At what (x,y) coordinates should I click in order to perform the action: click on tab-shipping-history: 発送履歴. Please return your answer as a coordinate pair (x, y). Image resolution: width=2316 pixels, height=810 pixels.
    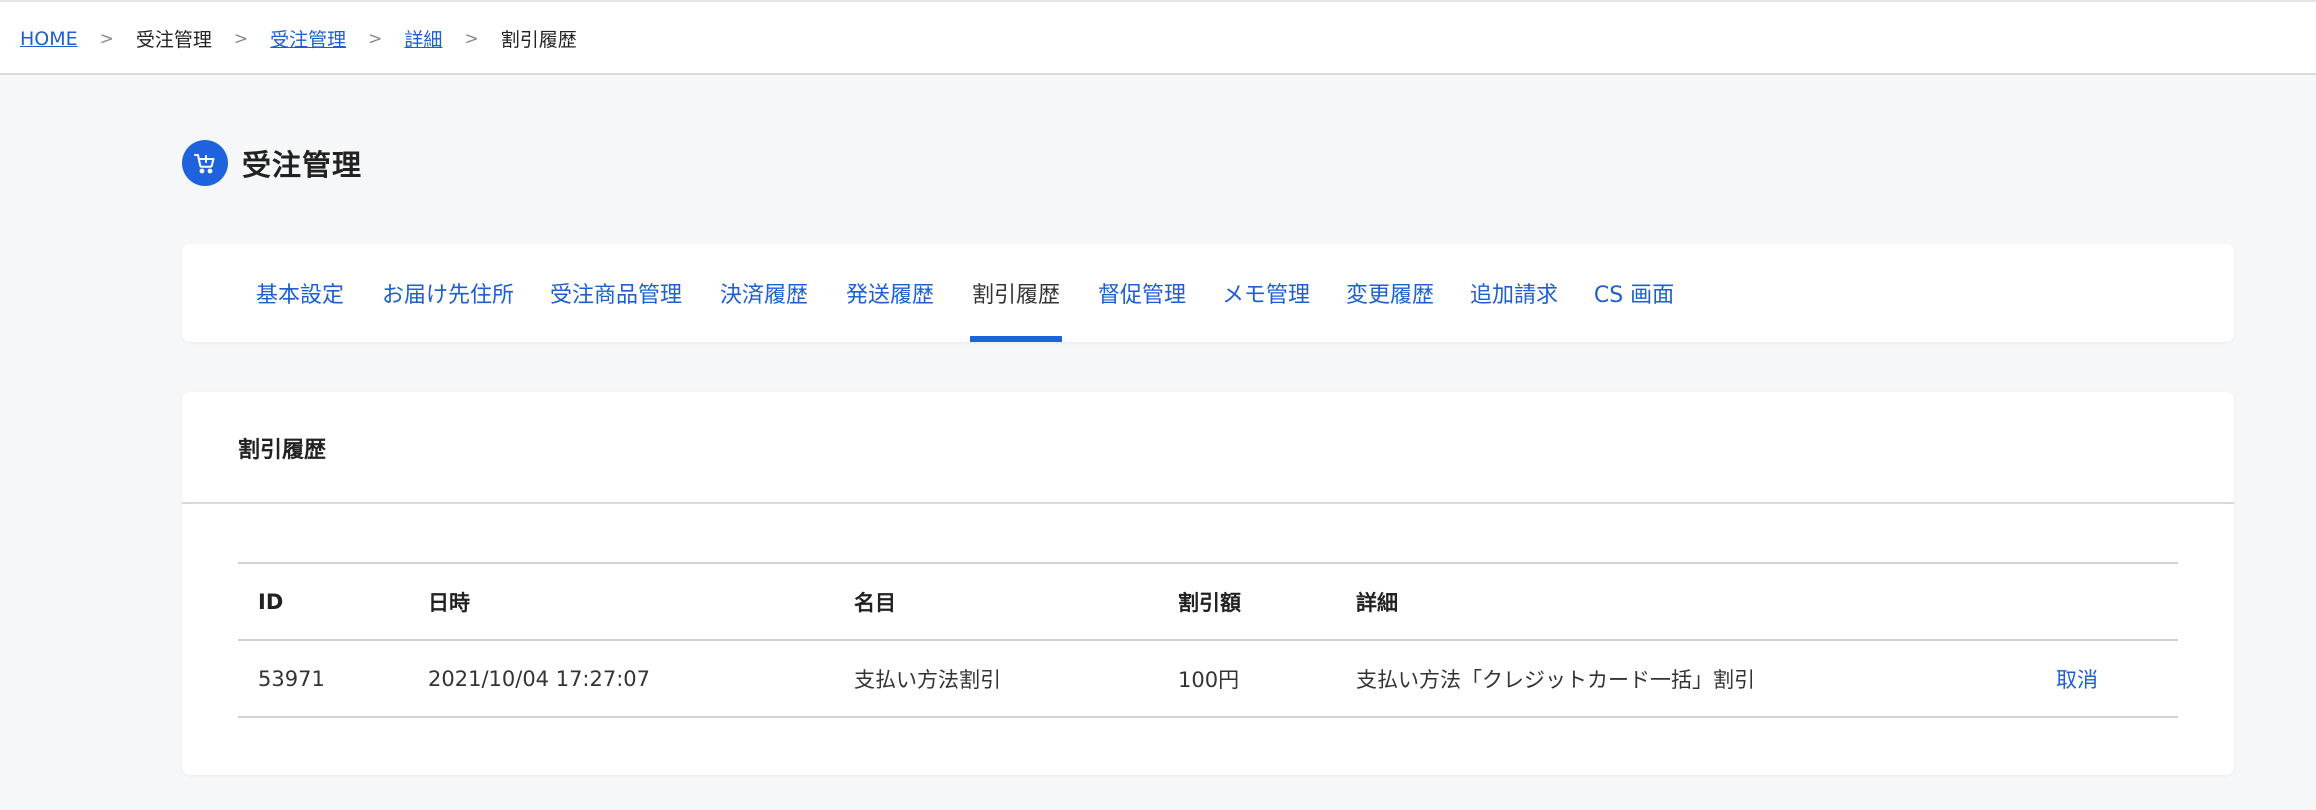
    Looking at the image, I should click on (890, 293).